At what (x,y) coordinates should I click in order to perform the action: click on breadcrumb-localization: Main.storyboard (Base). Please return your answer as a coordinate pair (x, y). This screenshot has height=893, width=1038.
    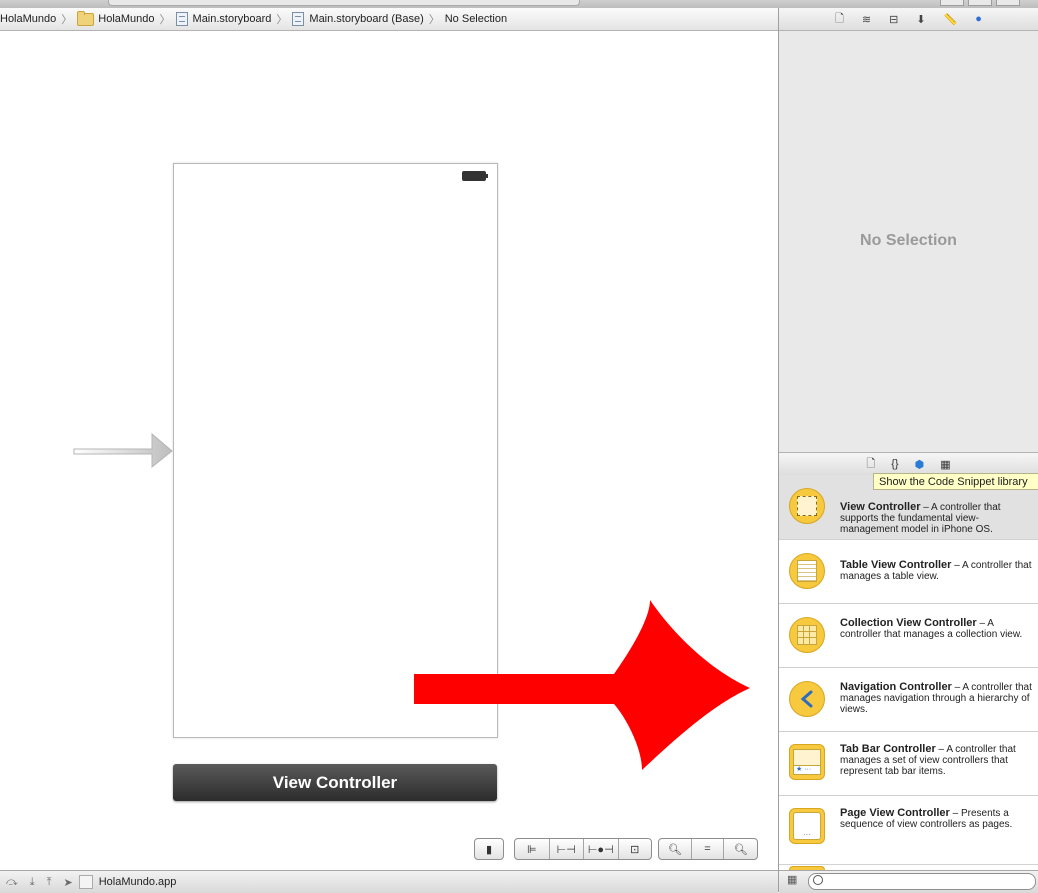
    Looking at the image, I should click on (358, 19).